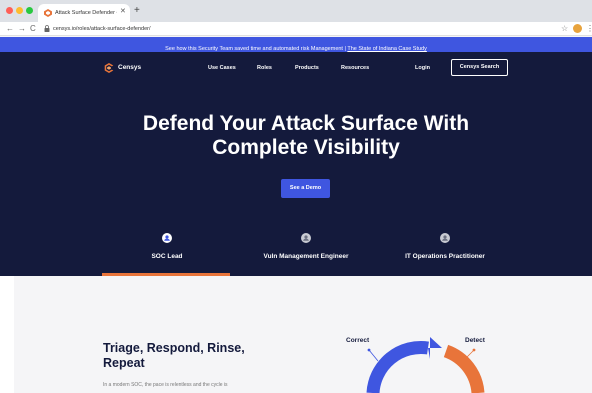 The image size is (592, 393). I want to click on back-button: ←, so click(10, 29).